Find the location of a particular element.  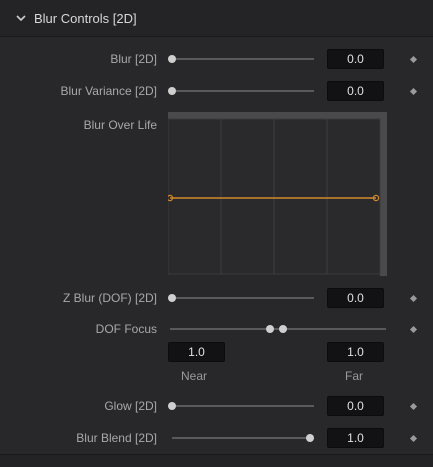

dof-focus-near-knob is located at coordinates (270, 329).